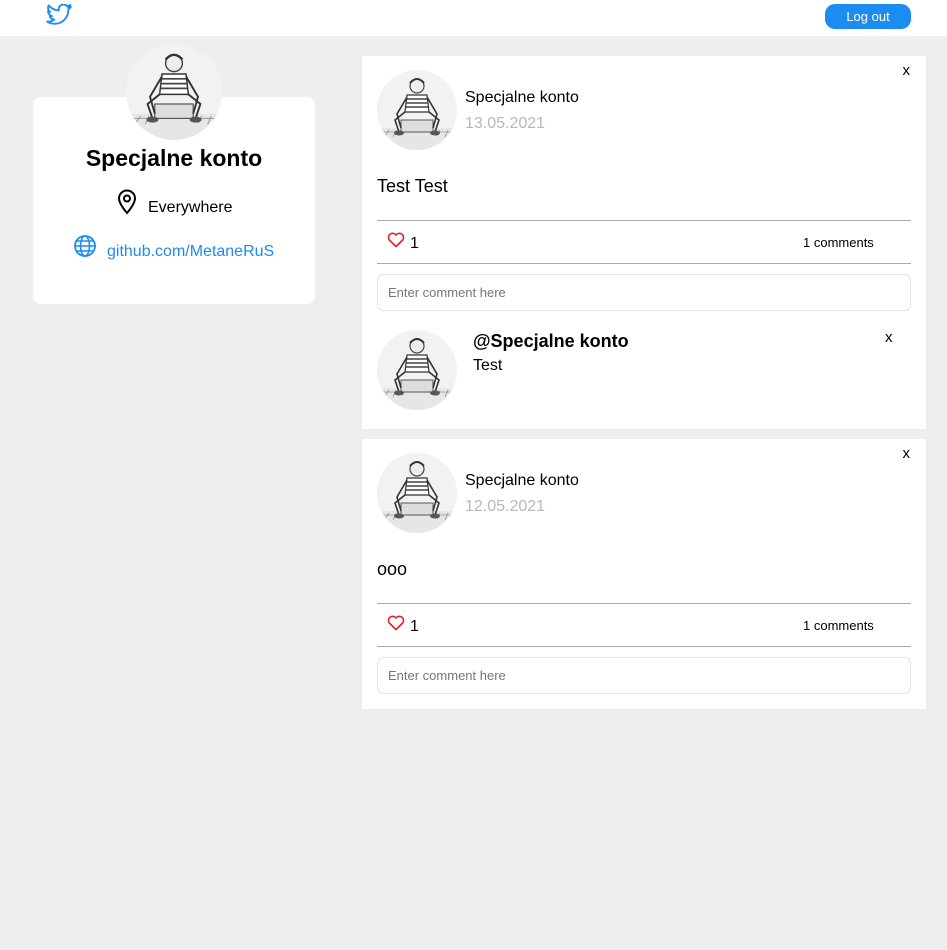 This screenshot has width=947, height=950. What do you see at coordinates (392, 569) in the screenshot?
I see `post-text: ooo` at bounding box center [392, 569].